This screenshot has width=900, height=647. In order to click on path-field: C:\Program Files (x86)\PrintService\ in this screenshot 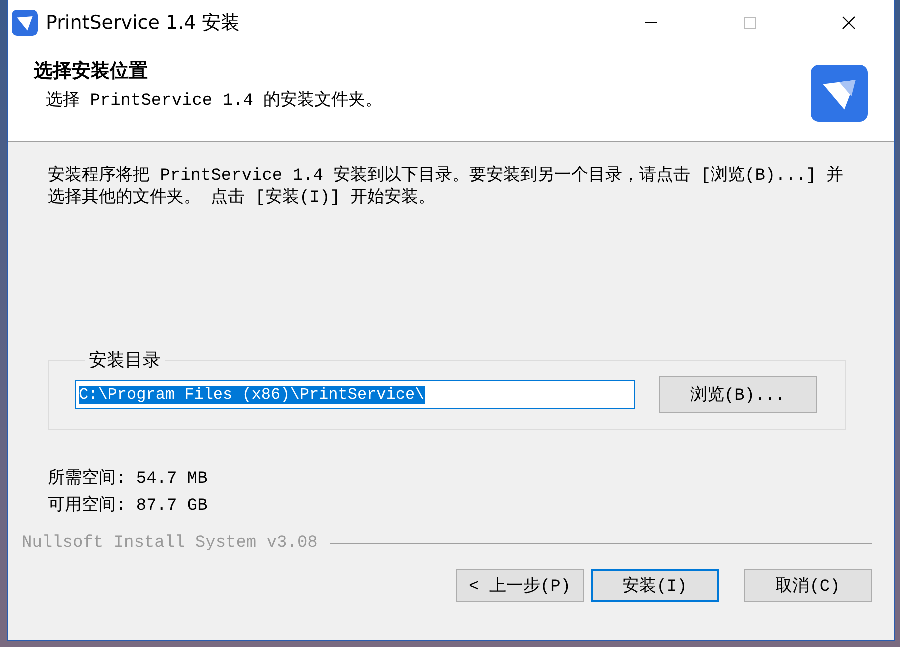, I will do `click(355, 394)`.